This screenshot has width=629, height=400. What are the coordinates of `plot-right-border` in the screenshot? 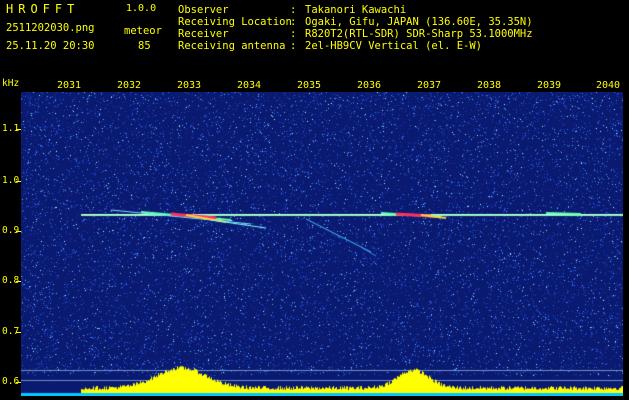 It's located at (626, 239).